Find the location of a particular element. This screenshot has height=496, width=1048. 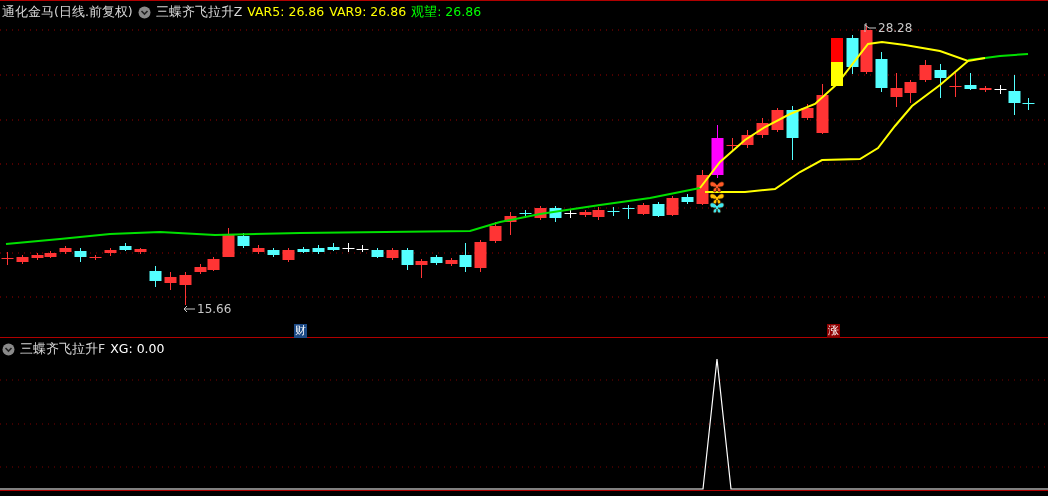

stock-title: 通化金马(日线.前复权) is located at coordinates (67, 12).